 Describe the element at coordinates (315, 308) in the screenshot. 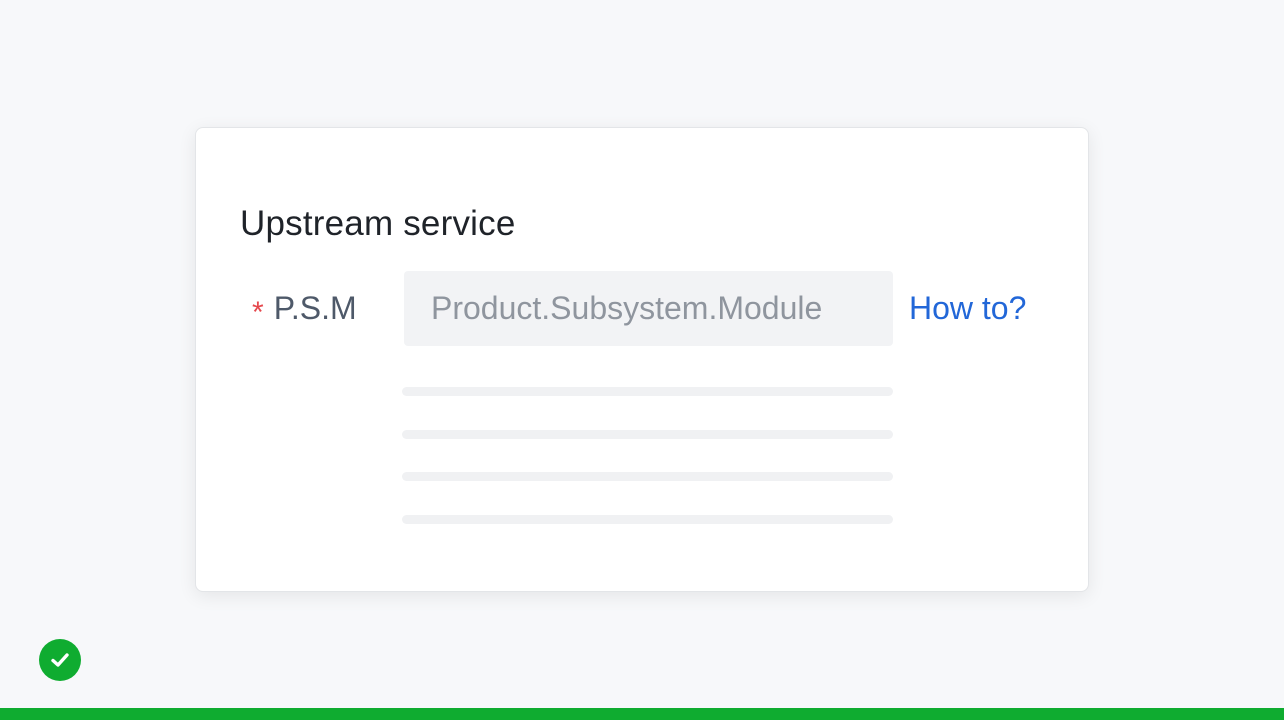

I see `psm-label-text: P.S.M` at that location.